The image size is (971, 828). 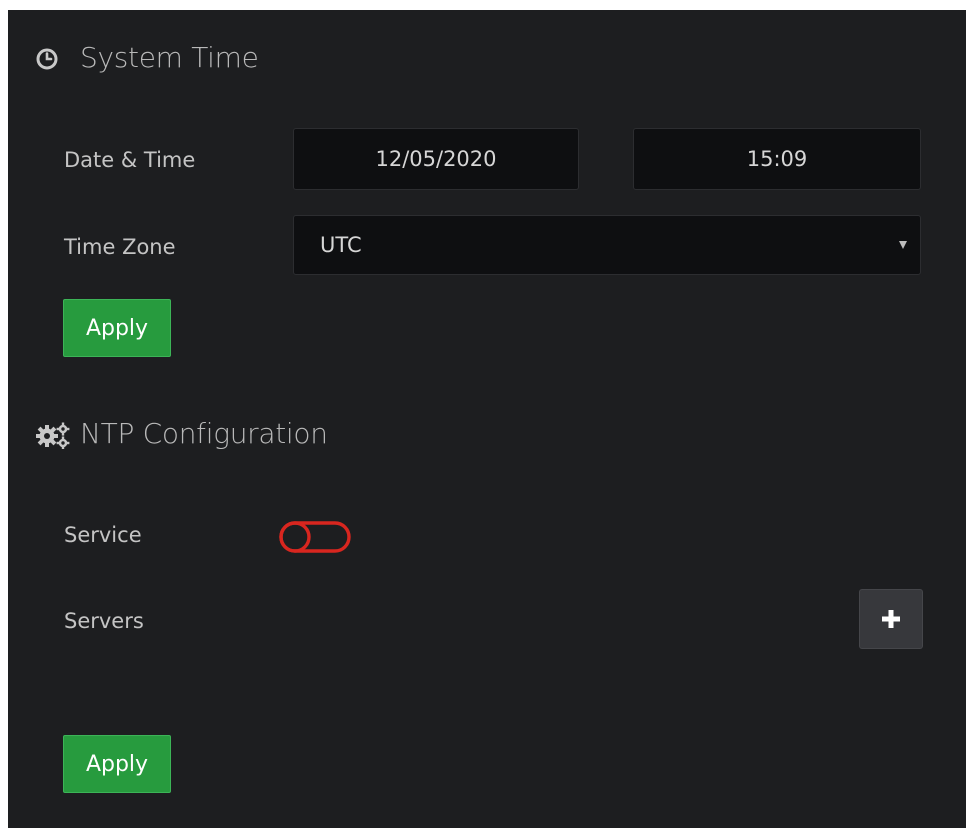 I want to click on system-time-title: System Time, so click(x=169, y=57).